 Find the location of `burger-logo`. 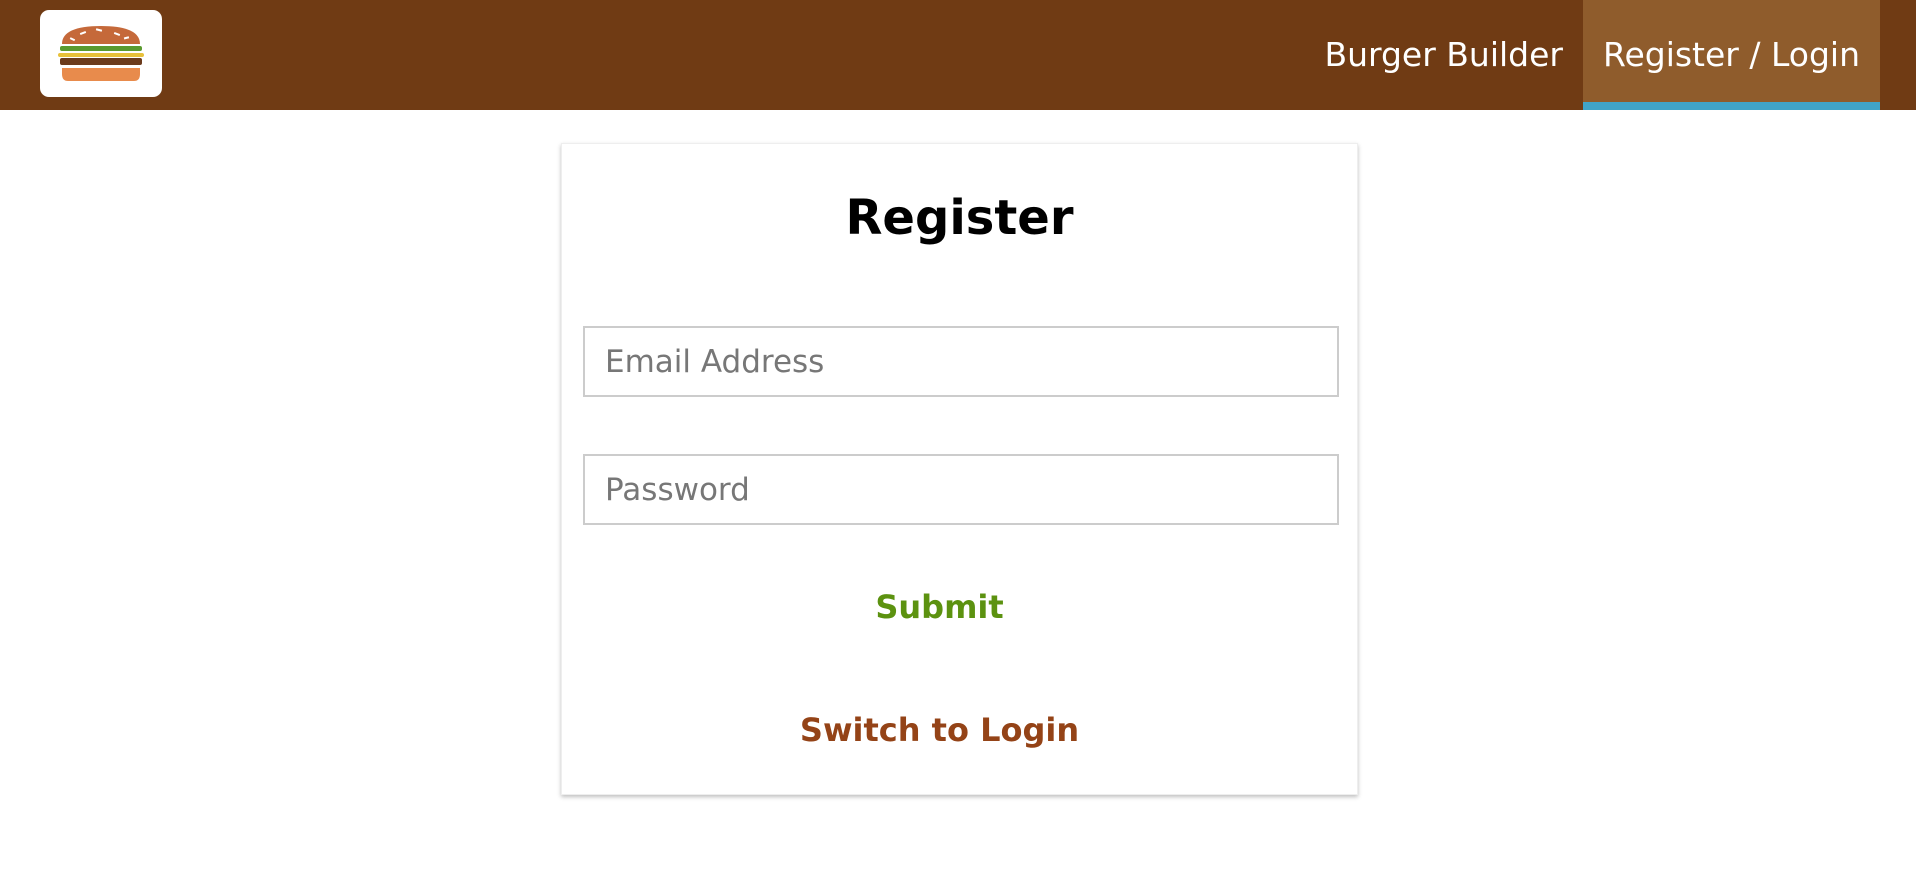

burger-logo is located at coordinates (101, 53).